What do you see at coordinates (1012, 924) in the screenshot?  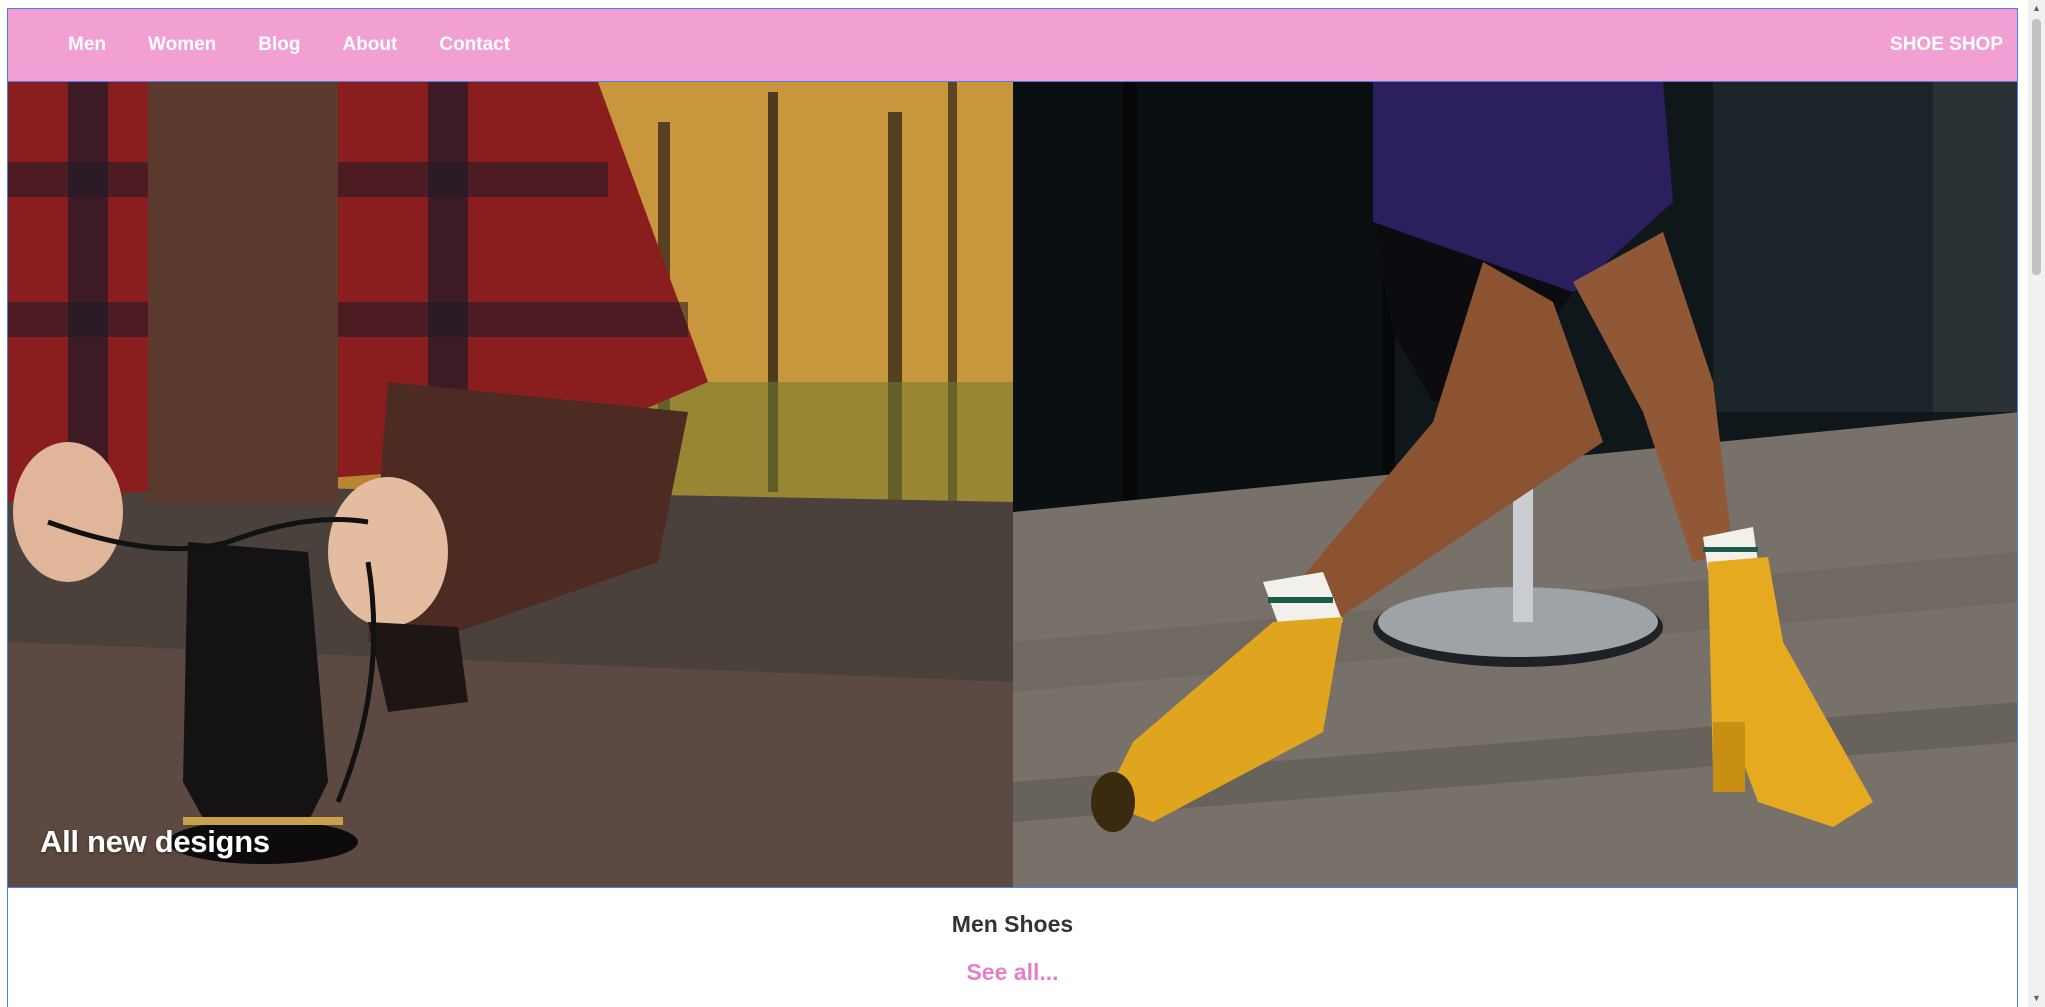 I see `section-title: Men Shoes` at bounding box center [1012, 924].